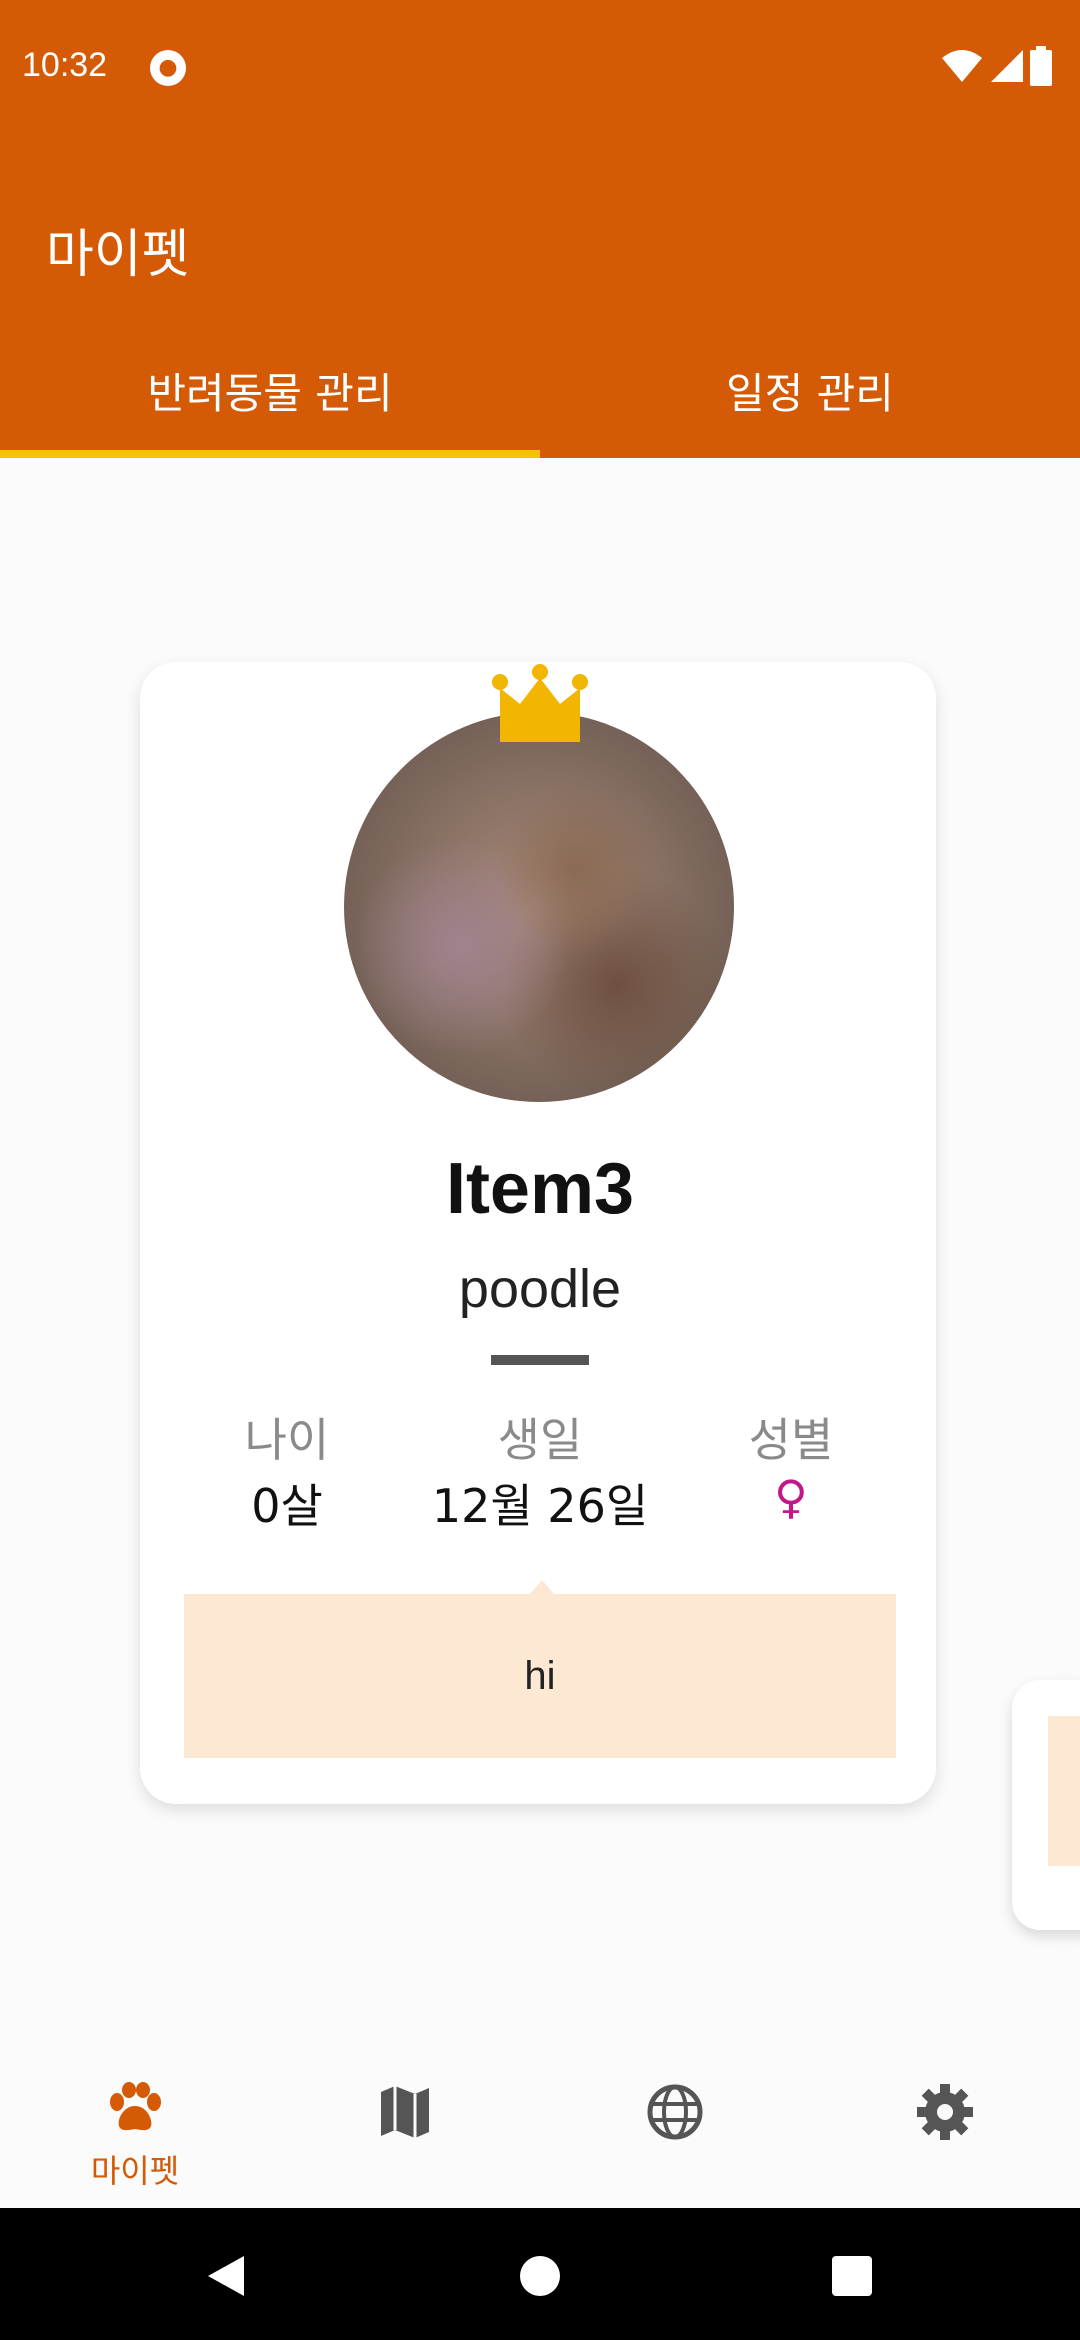  I want to click on paw-icon, so click(135, 2106).